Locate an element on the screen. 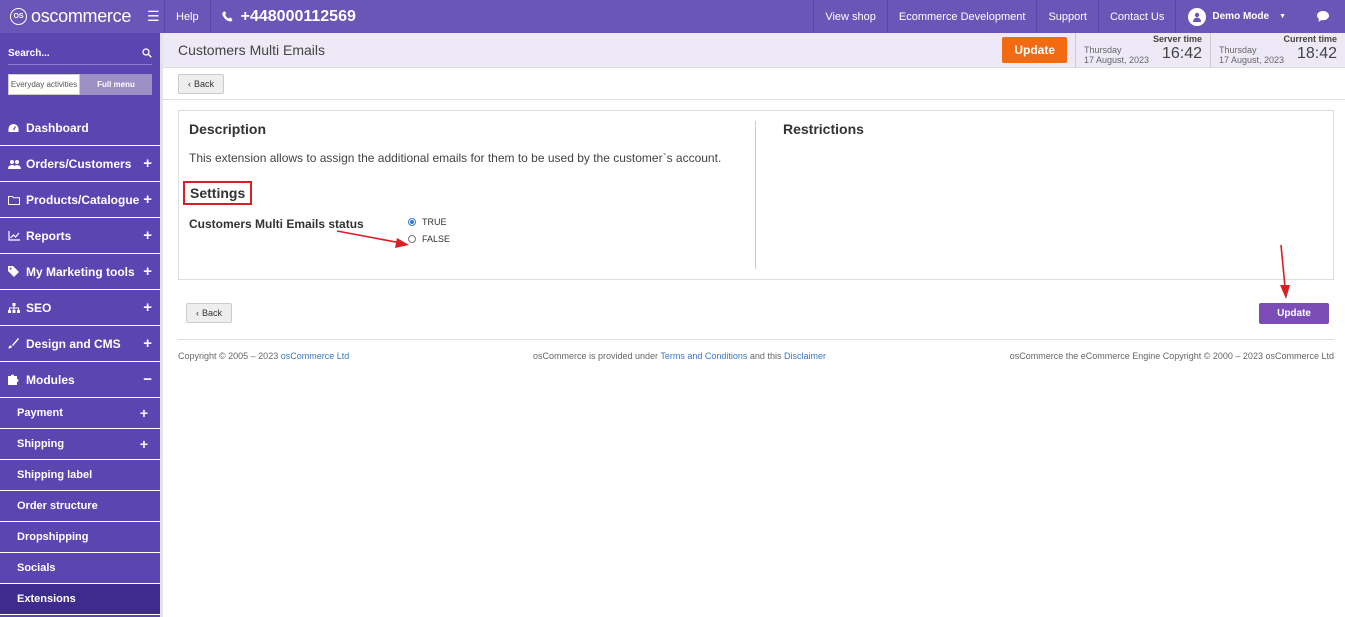 The width and height of the screenshot is (1345, 617). user-name: Demo Mode is located at coordinates (1241, 16).